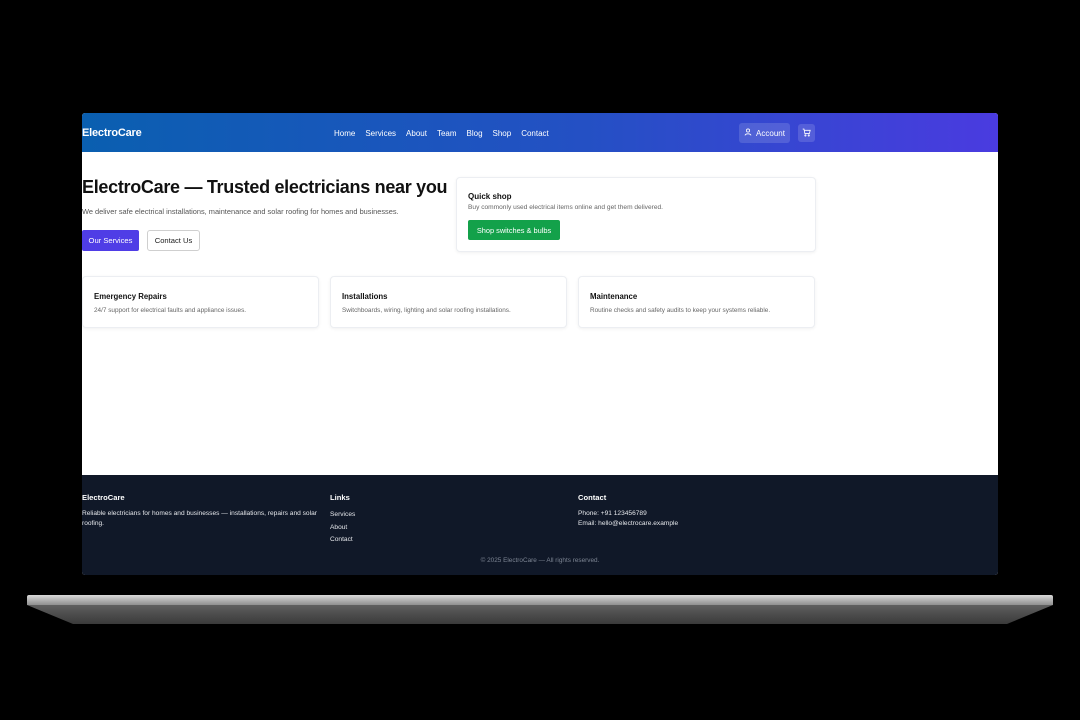 The width and height of the screenshot is (1080, 720). Describe the element at coordinates (475, 133) in the screenshot. I see `nav-blog: Blog` at that location.